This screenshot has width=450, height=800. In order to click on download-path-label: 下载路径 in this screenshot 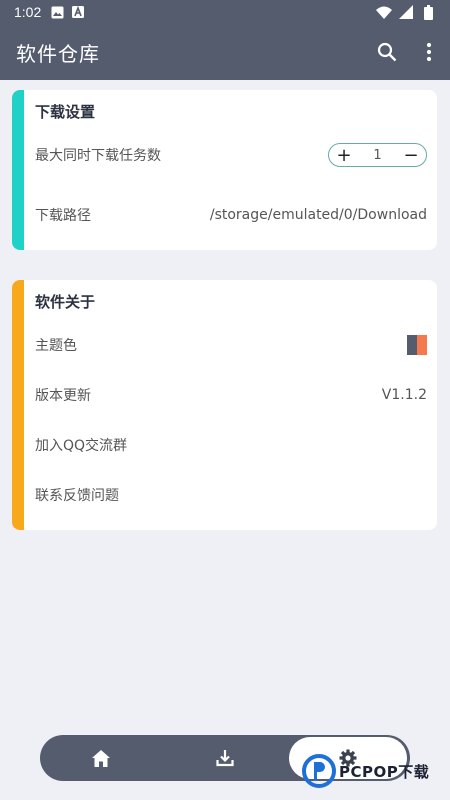, I will do `click(63, 216)`.